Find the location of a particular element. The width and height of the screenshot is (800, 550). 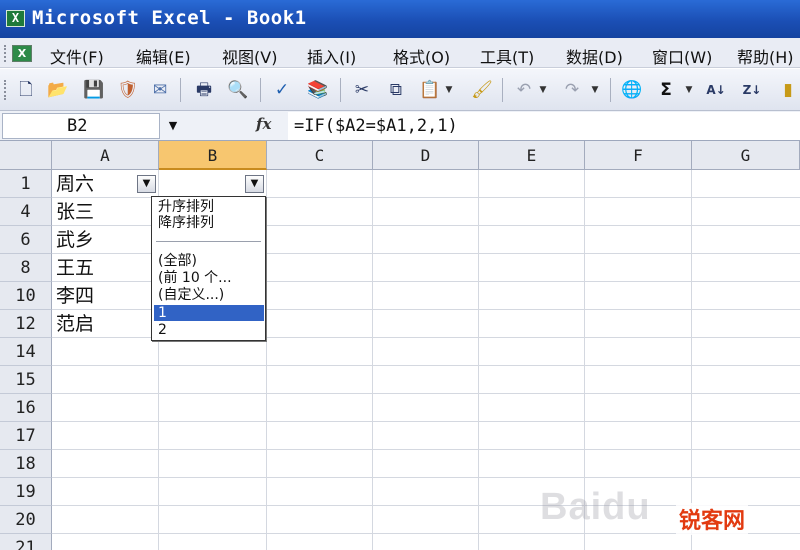

menu-data: 数据(D) is located at coordinates (594, 56).